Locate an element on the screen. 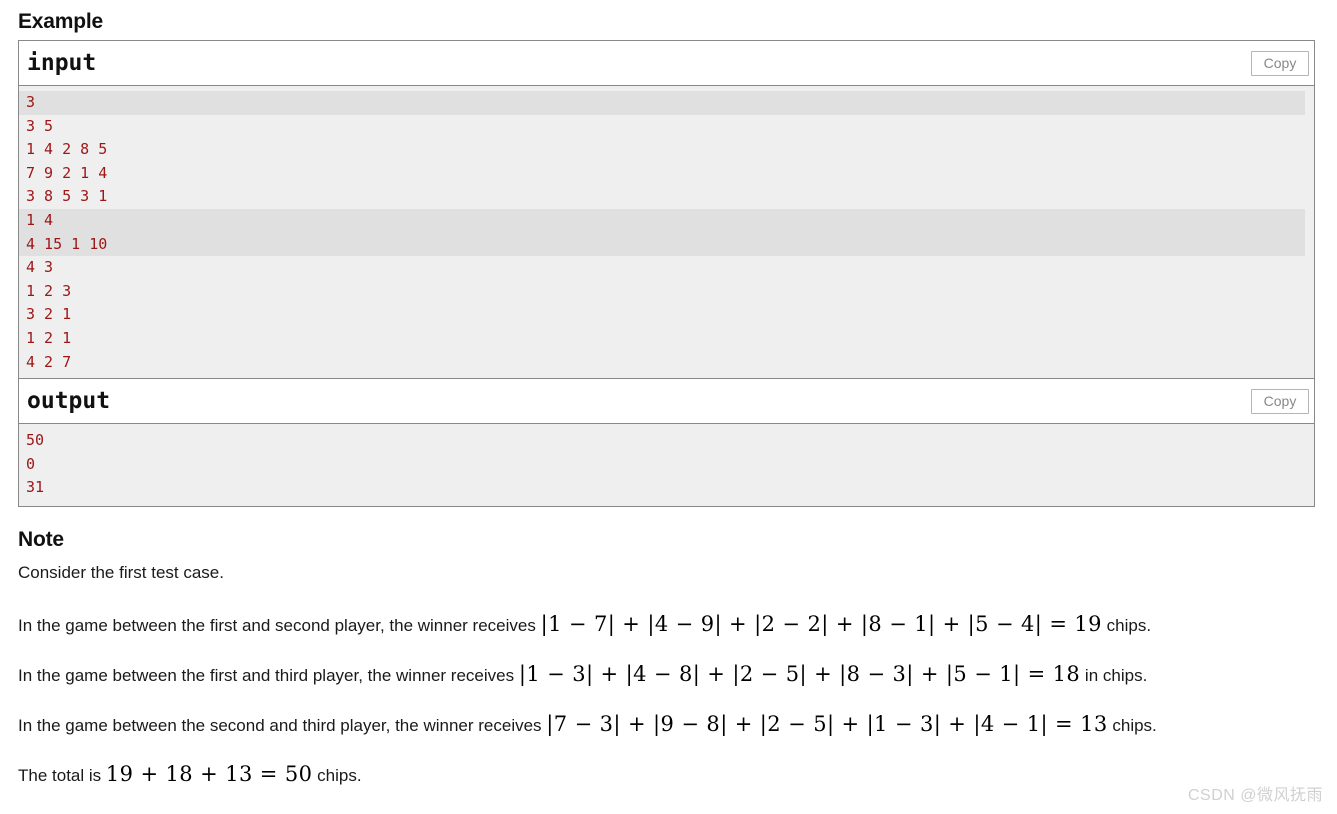 The width and height of the screenshot is (1337, 814). sample-output-header: output Copy is located at coordinates (666, 401).